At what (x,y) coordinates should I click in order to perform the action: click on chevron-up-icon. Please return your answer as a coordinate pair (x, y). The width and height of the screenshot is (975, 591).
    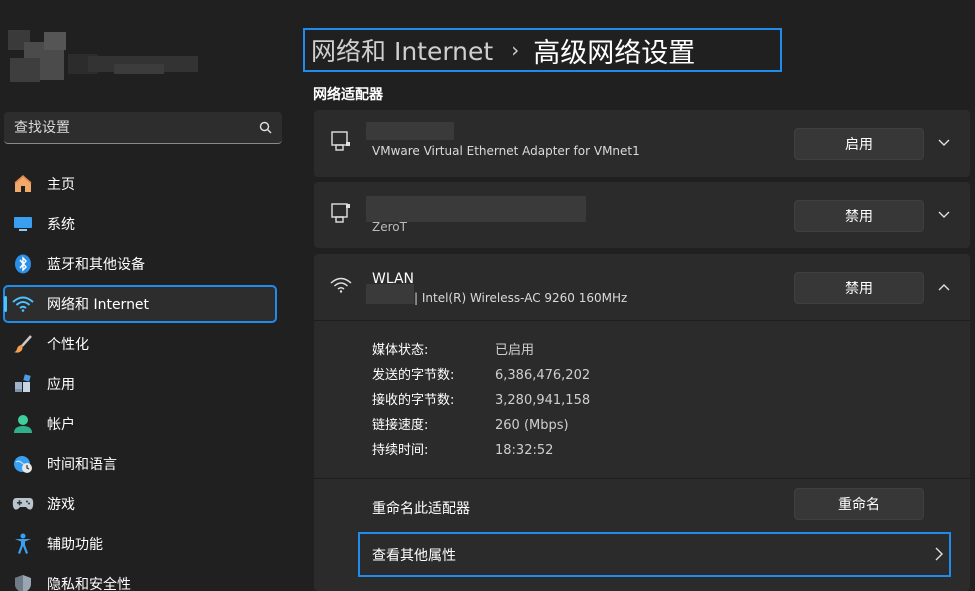
    Looking at the image, I should click on (944, 287).